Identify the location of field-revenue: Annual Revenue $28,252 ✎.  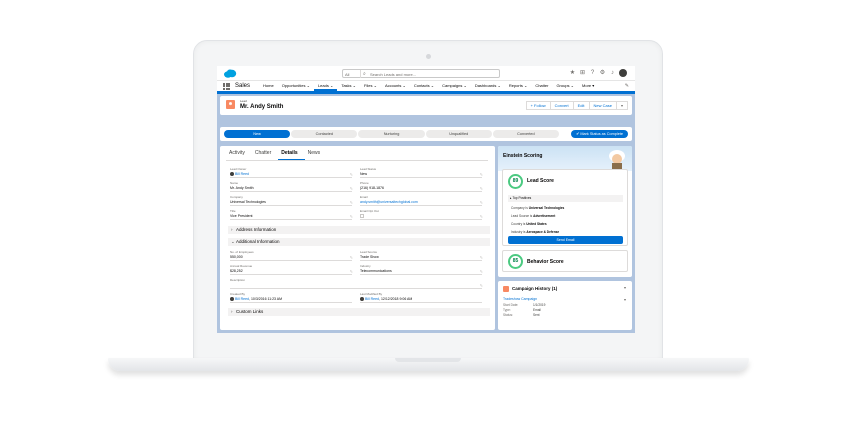
(291, 269).